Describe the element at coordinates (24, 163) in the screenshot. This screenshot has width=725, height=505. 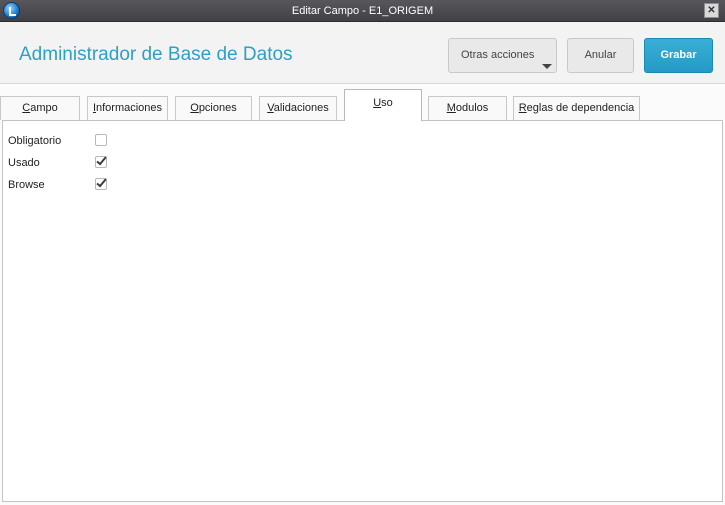
I see `field-label: Usado` at that location.